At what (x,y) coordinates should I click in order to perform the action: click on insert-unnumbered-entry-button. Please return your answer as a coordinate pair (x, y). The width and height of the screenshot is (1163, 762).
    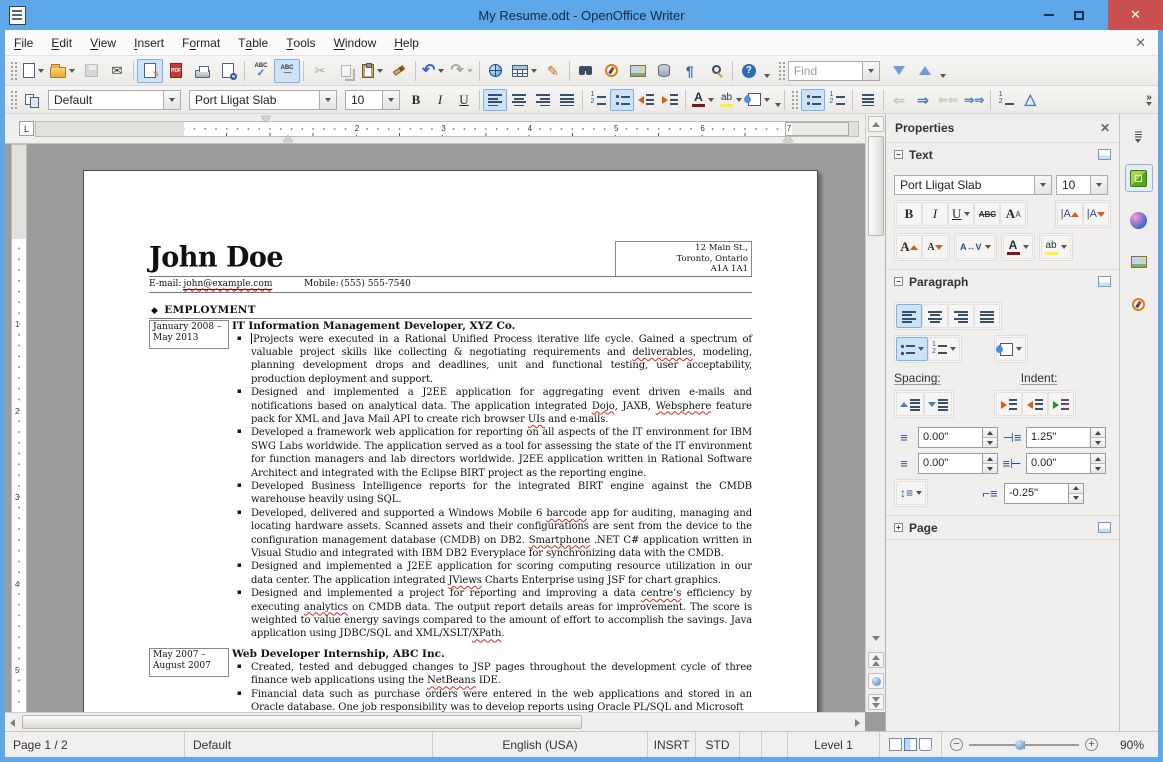
    Looking at the image, I should click on (1006, 100).